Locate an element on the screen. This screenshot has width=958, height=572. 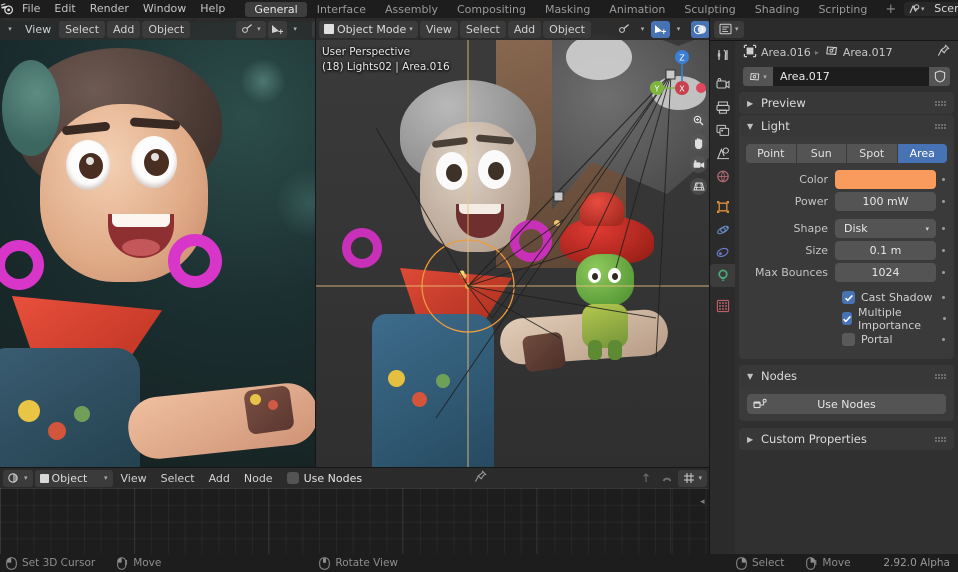
use-nodes-button: Use Nodes is located at coordinates (846, 404).